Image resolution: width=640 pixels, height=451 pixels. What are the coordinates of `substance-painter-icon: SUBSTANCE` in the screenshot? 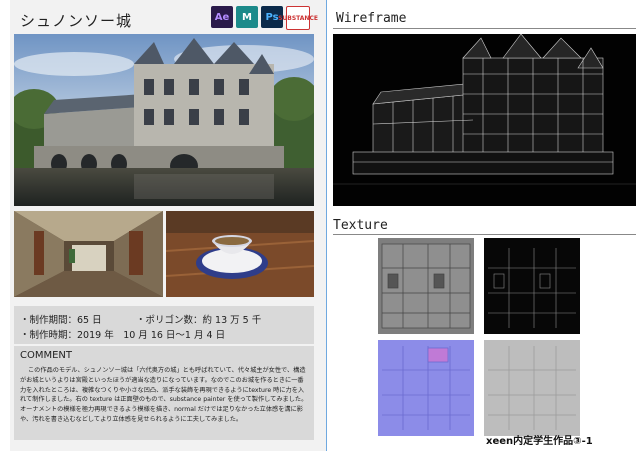 It's located at (298, 18).